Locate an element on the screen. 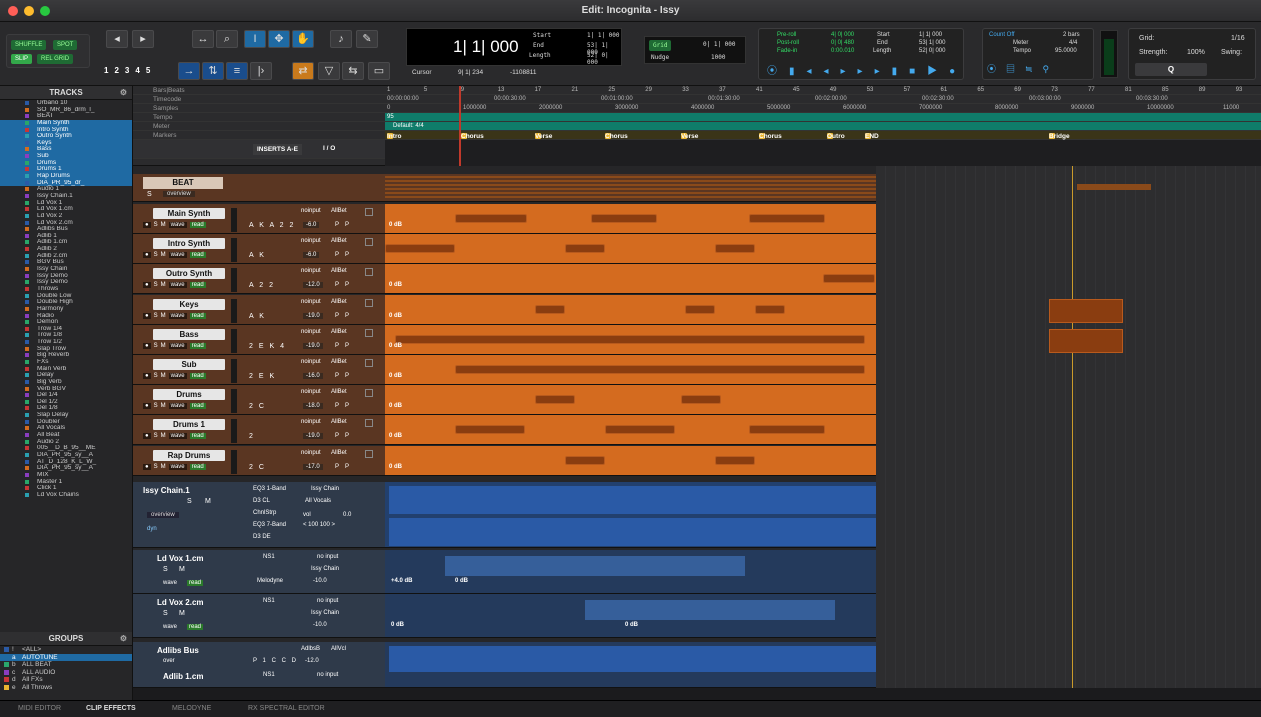 The image size is (1261, 717). group-item: e All Throws is located at coordinates (66, 688).